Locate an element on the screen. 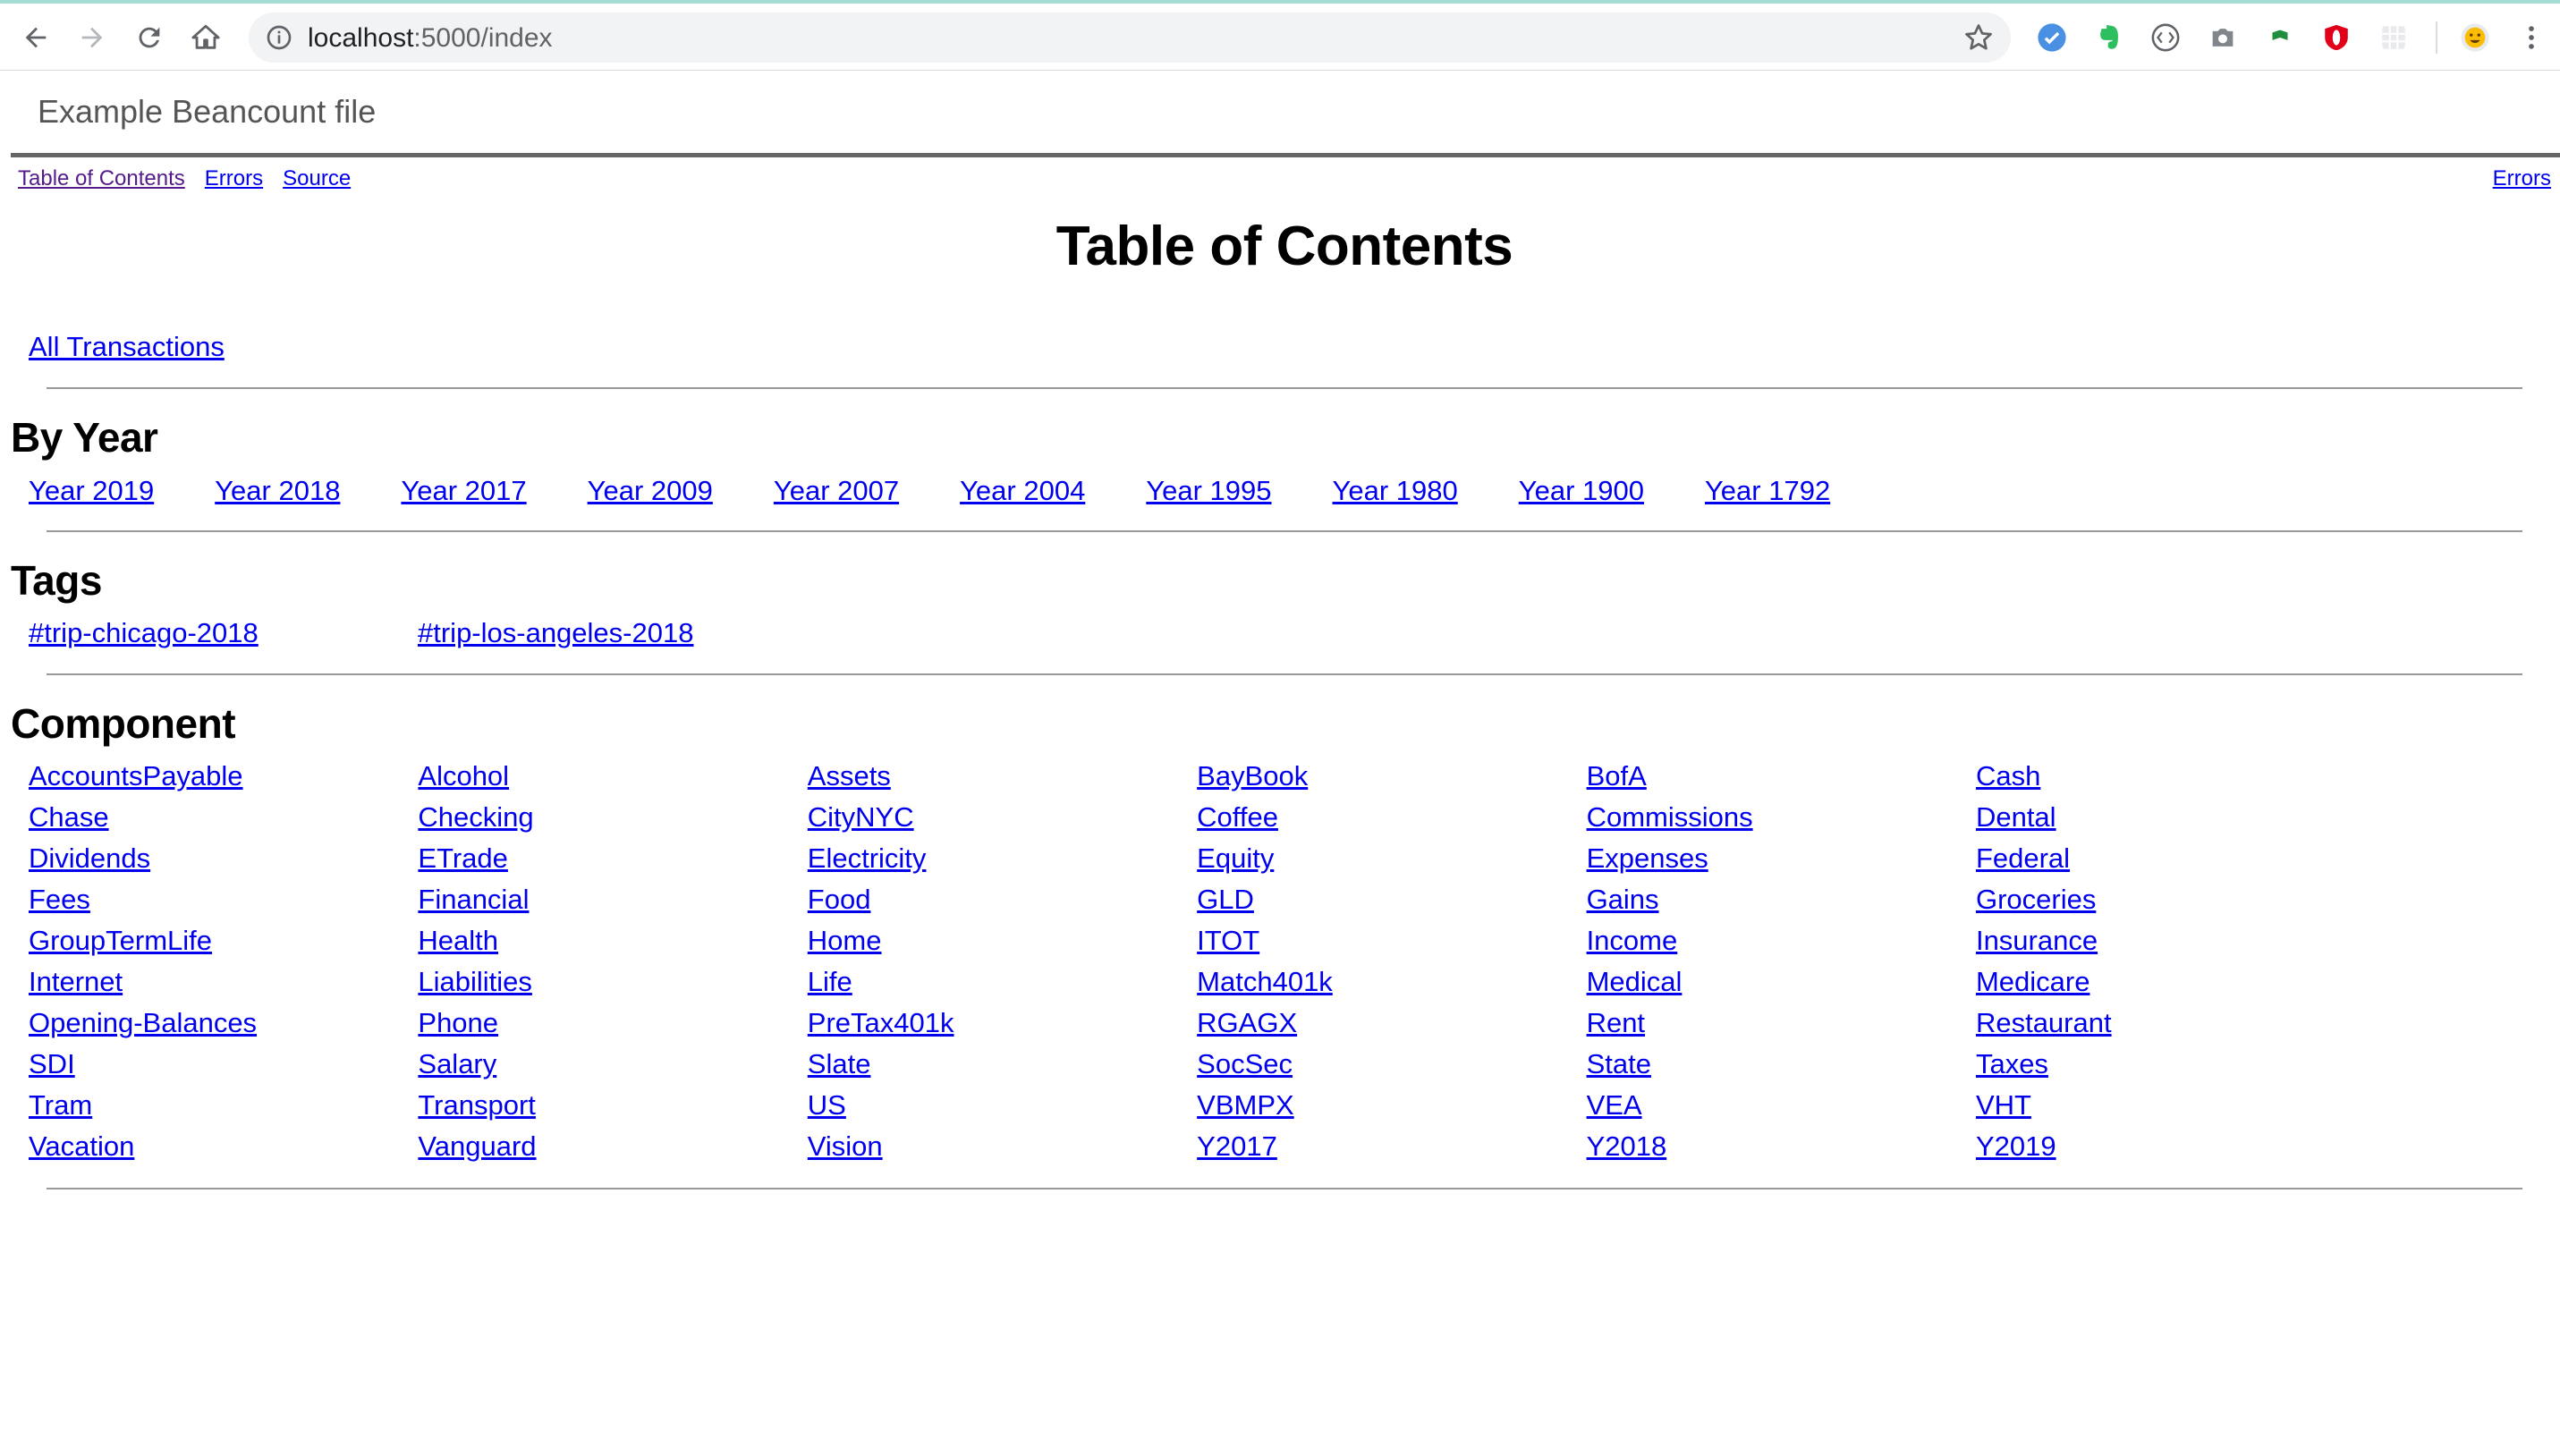 The image size is (2560, 1456). component-link: BofA is located at coordinates (1781, 780).